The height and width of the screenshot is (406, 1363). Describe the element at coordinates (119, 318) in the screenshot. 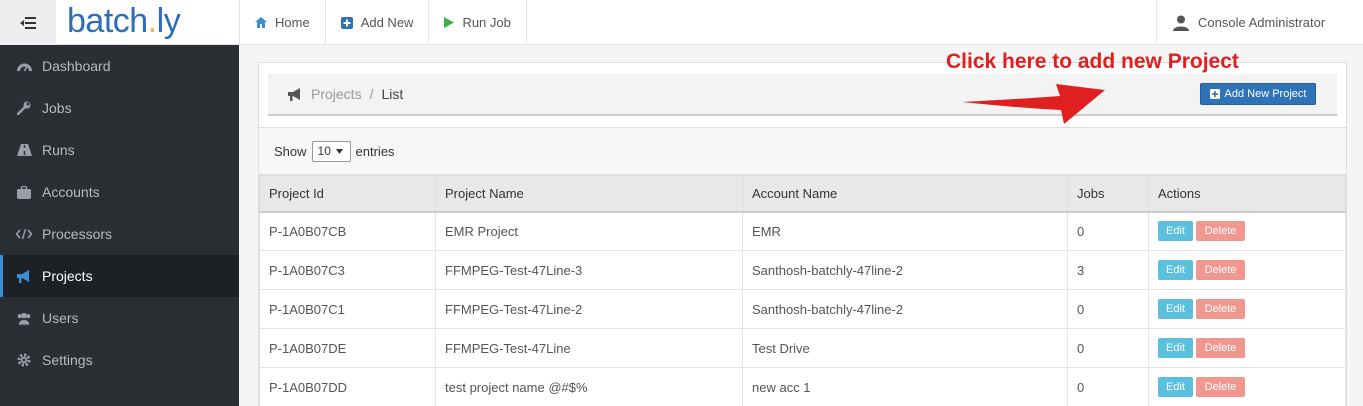

I see `sidebar-item-users: Users` at that location.